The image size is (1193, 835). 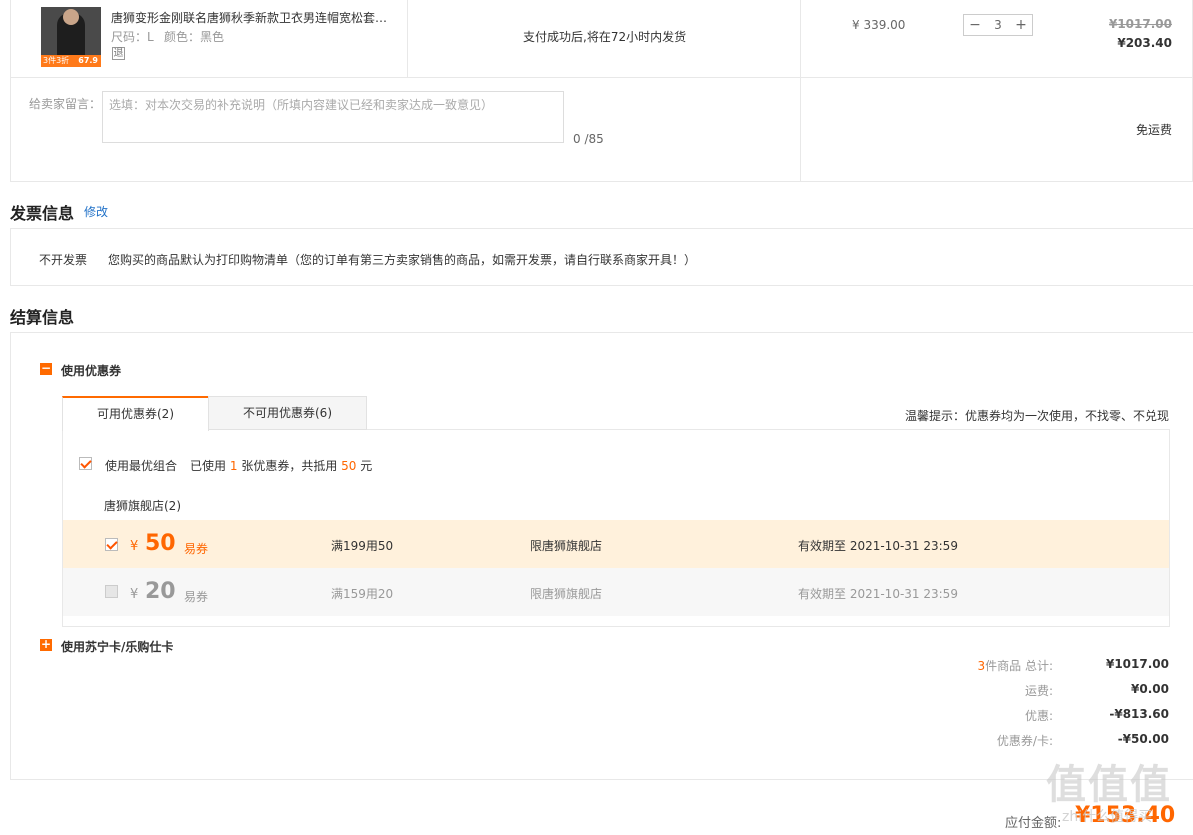 I want to click on collapse-icon: −, so click(x=46, y=368).